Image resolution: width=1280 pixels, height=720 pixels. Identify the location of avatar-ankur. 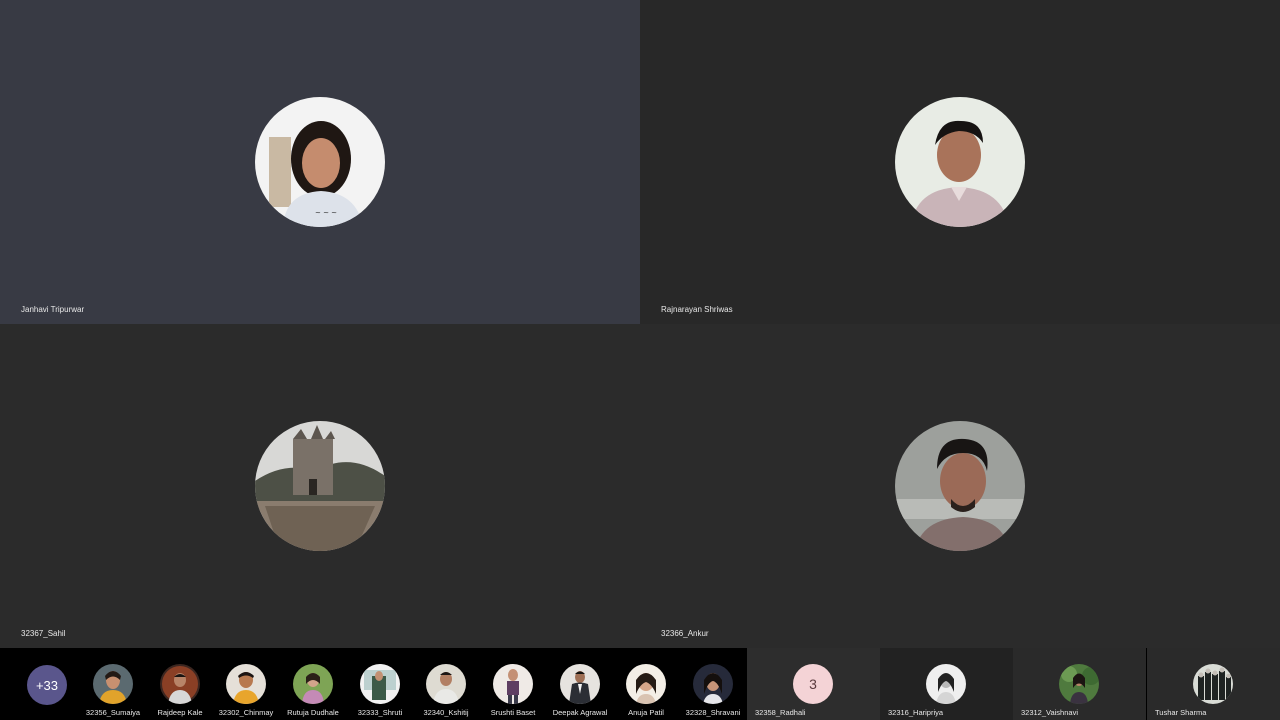
(960, 486).